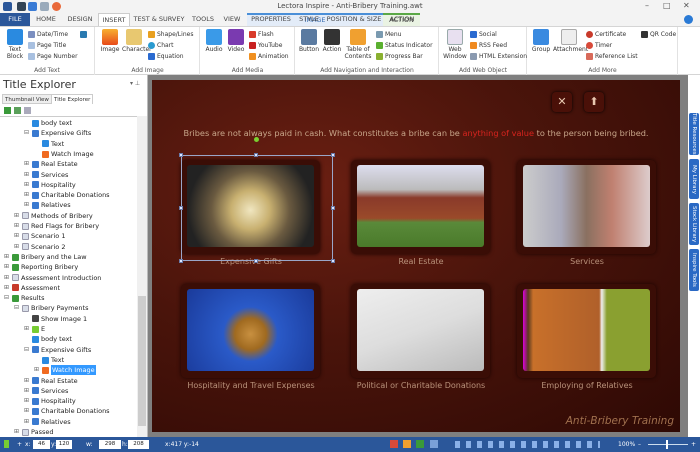  I want to click on office-door-image, so click(586, 330).